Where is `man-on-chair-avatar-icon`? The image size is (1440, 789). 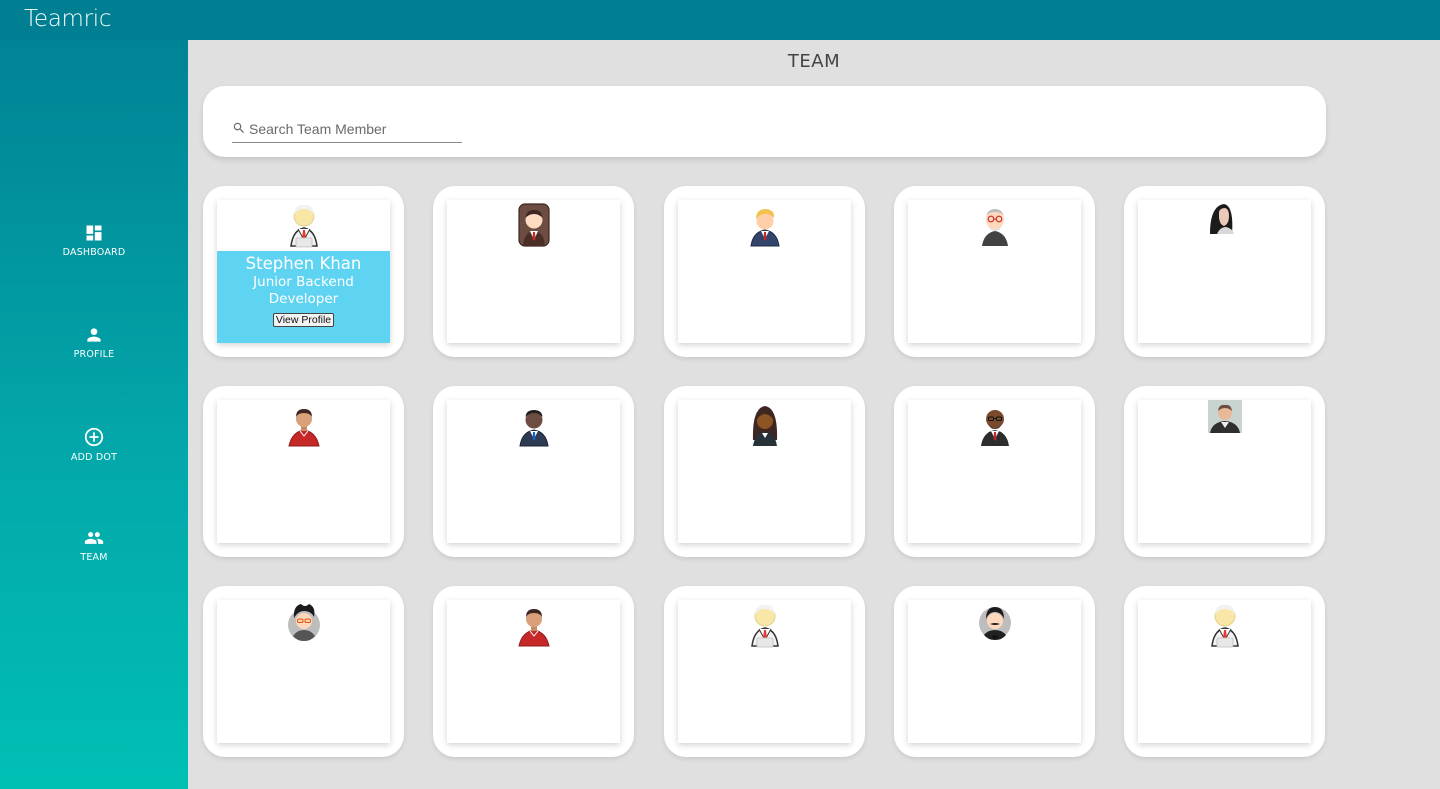 man-on-chair-avatar-icon is located at coordinates (534, 224).